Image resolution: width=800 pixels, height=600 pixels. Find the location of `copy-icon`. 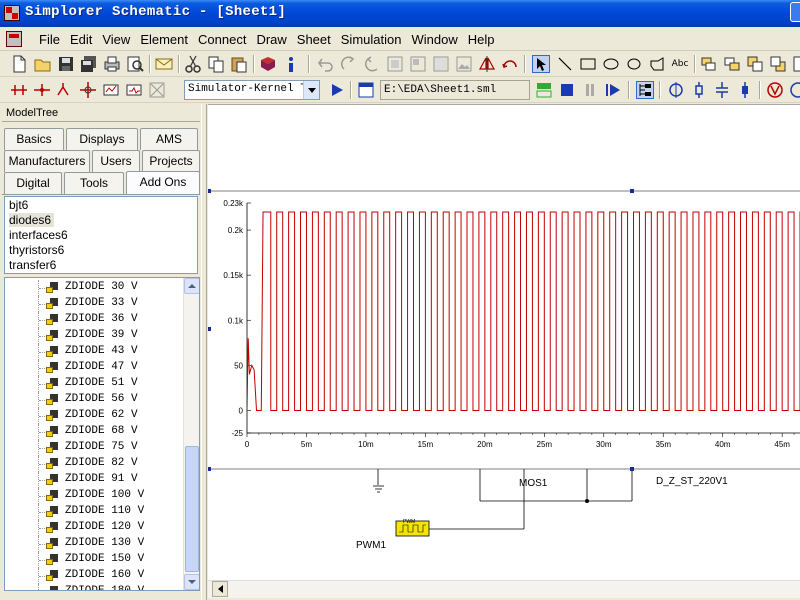

copy-icon is located at coordinates (216, 64).